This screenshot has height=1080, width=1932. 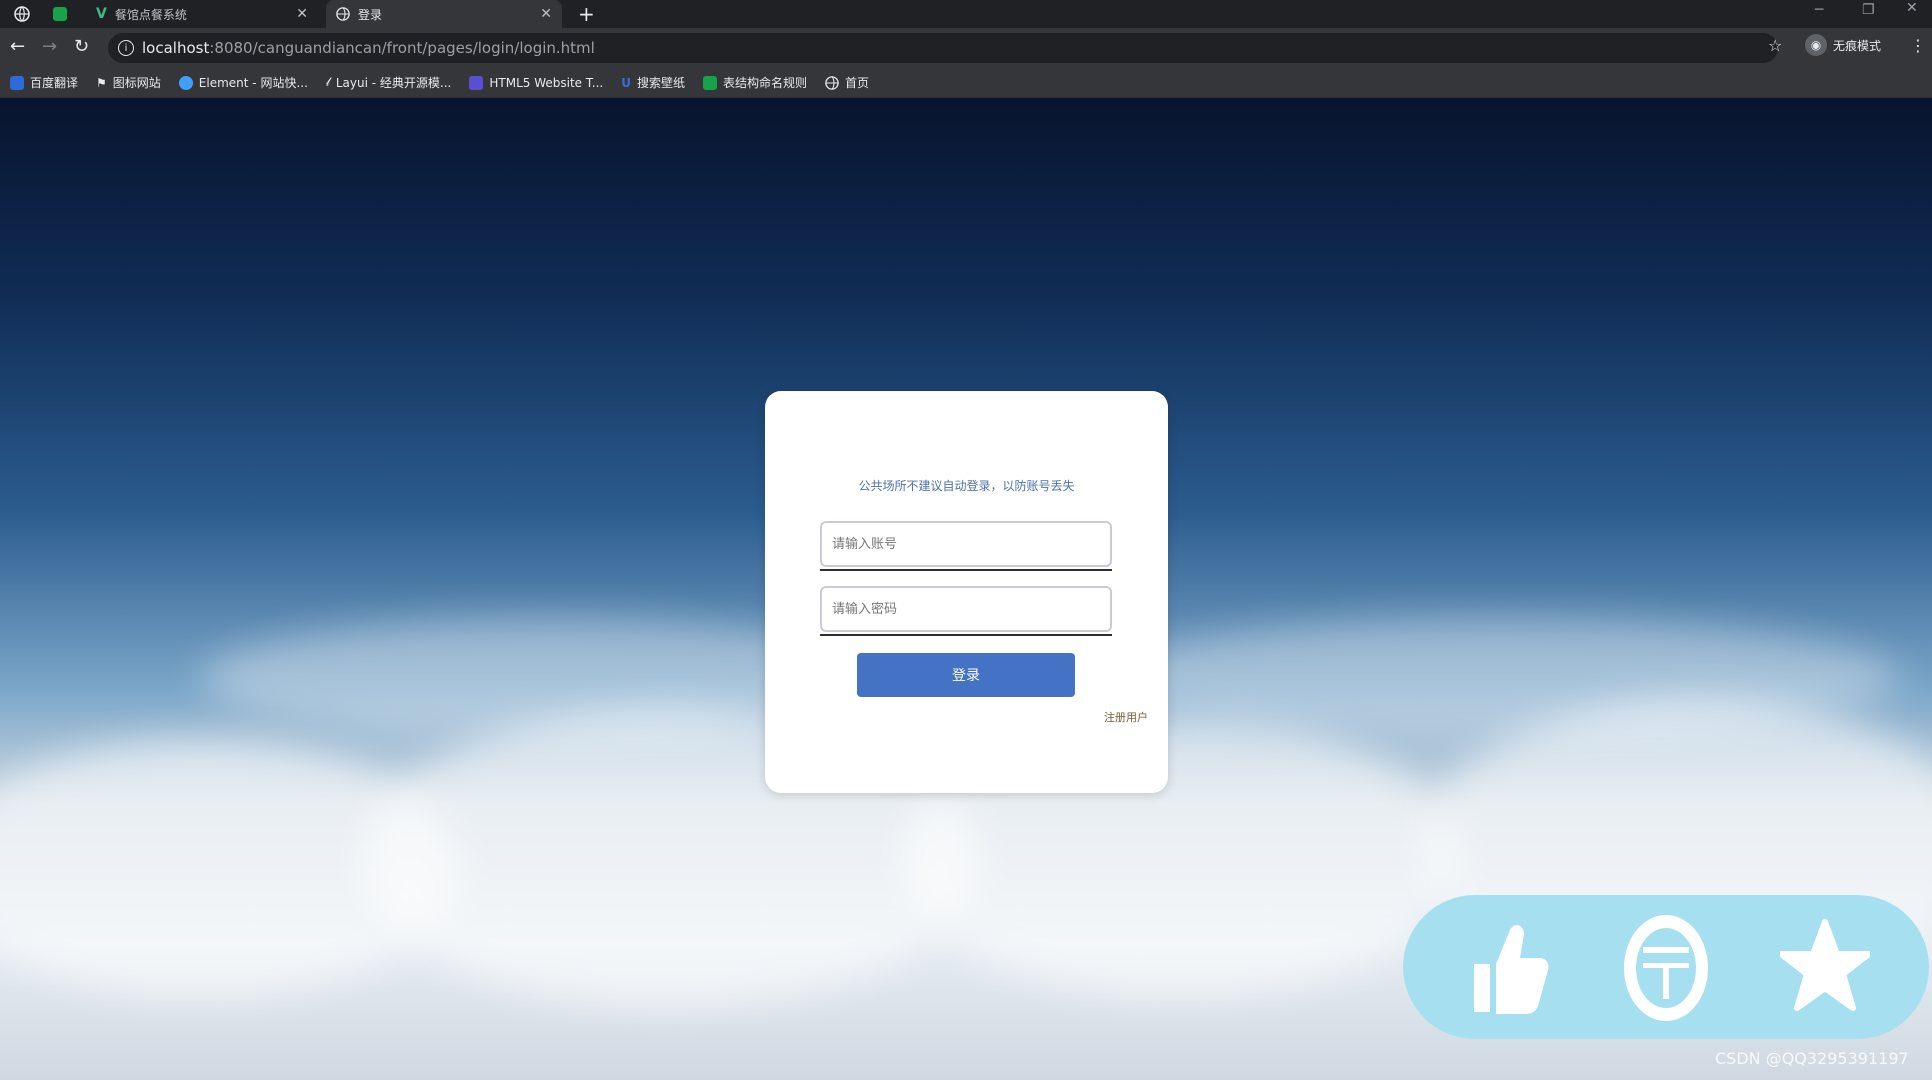 I want to click on table-icon, so click(x=709, y=82).